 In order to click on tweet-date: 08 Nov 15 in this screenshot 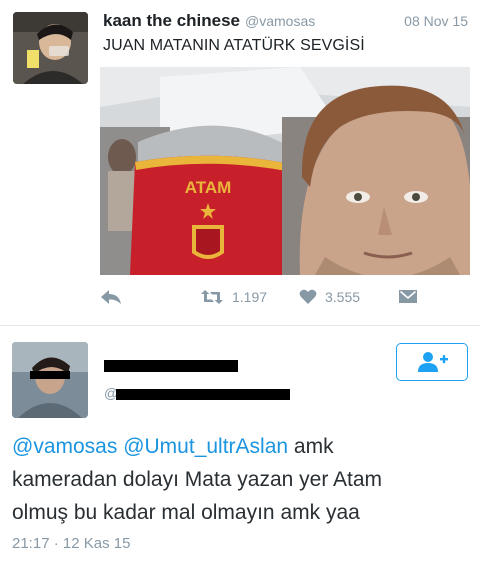, I will do `click(436, 21)`.